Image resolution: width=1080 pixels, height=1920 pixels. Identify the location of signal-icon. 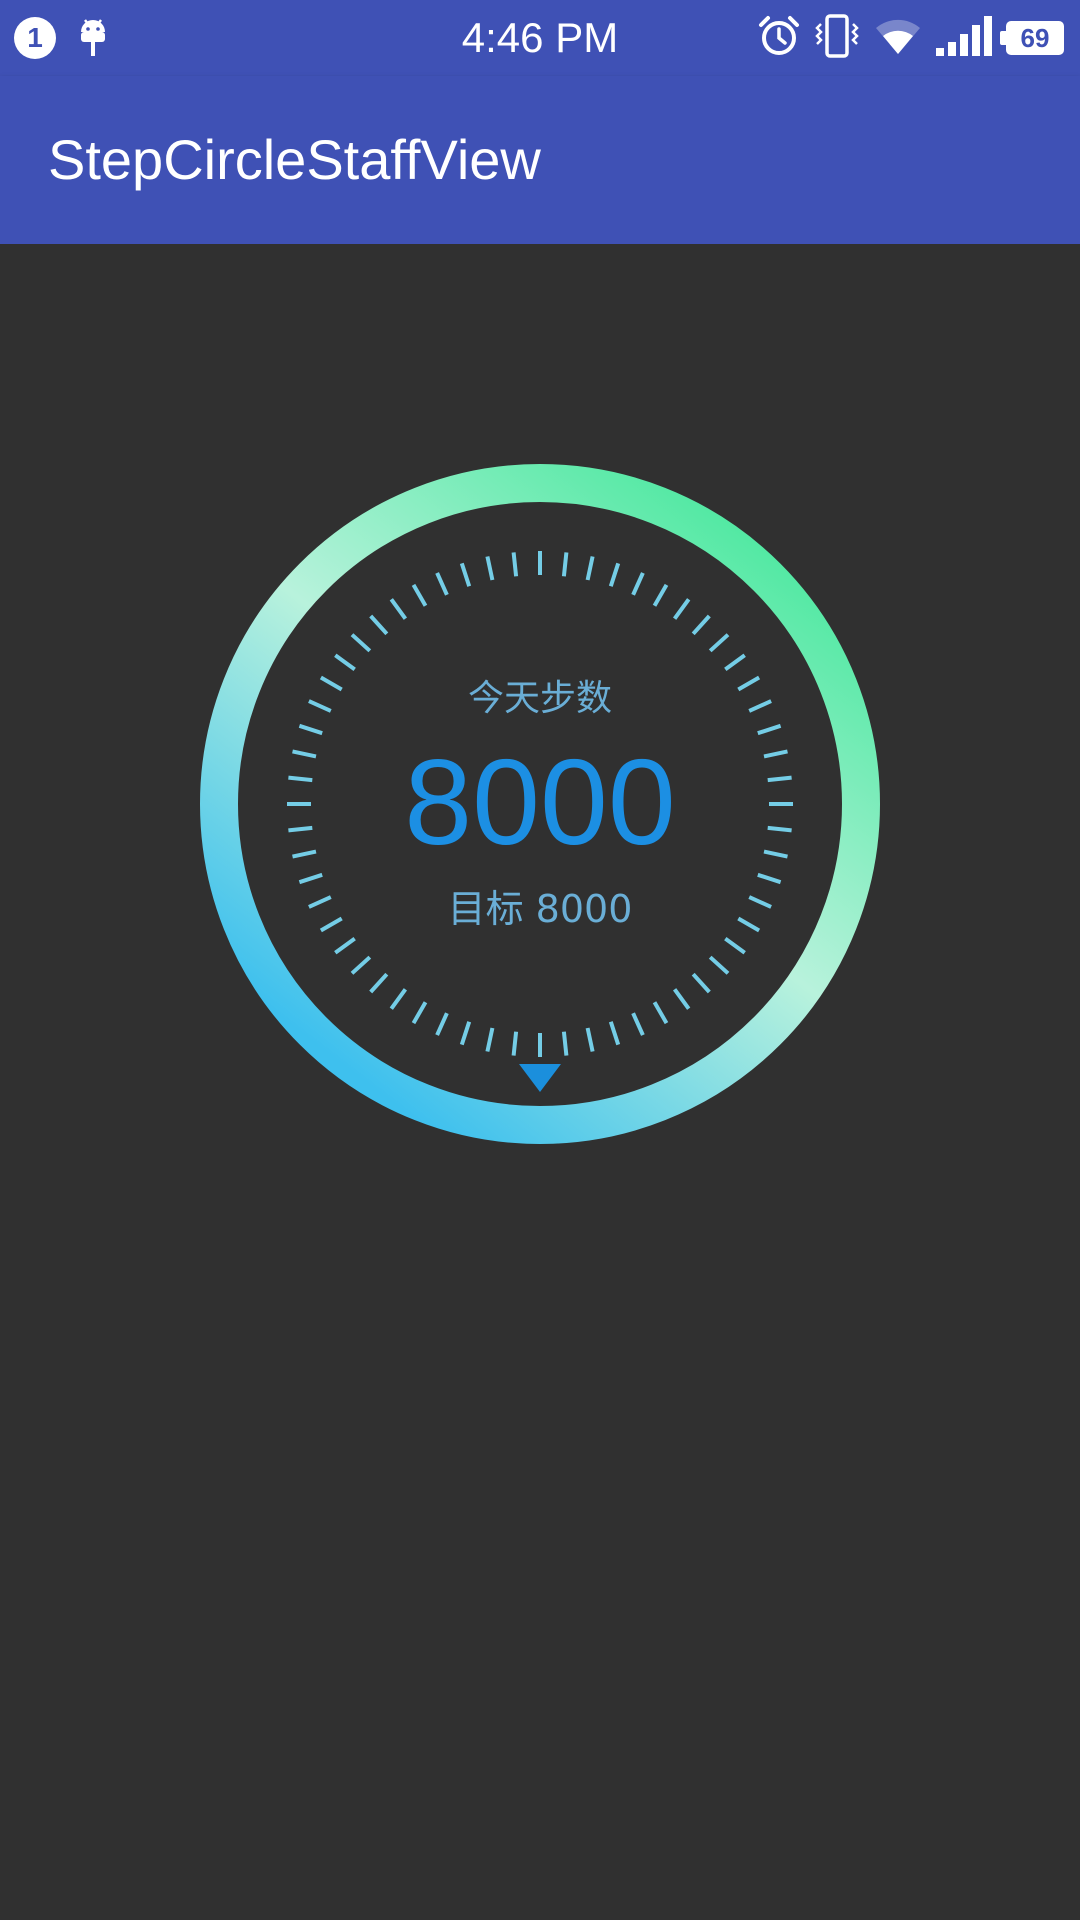
(964, 38).